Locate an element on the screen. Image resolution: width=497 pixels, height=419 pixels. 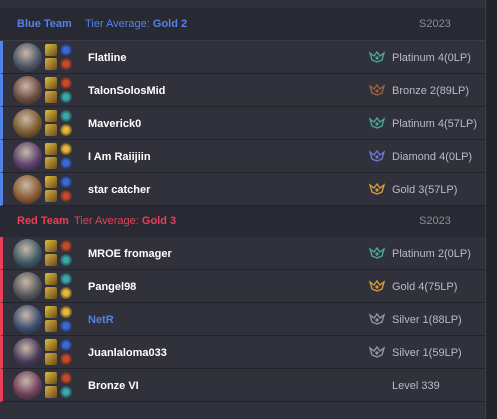
rank-text: Platinum 2(0LP) is located at coordinates (431, 254).